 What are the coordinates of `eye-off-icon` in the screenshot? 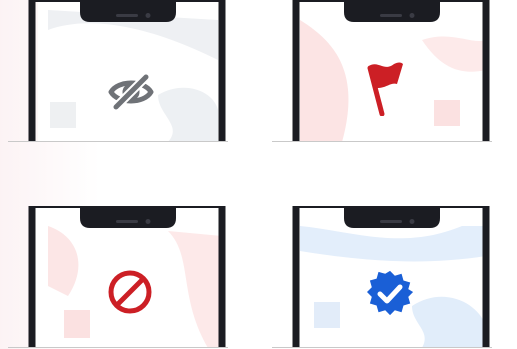 It's located at (131, 92).